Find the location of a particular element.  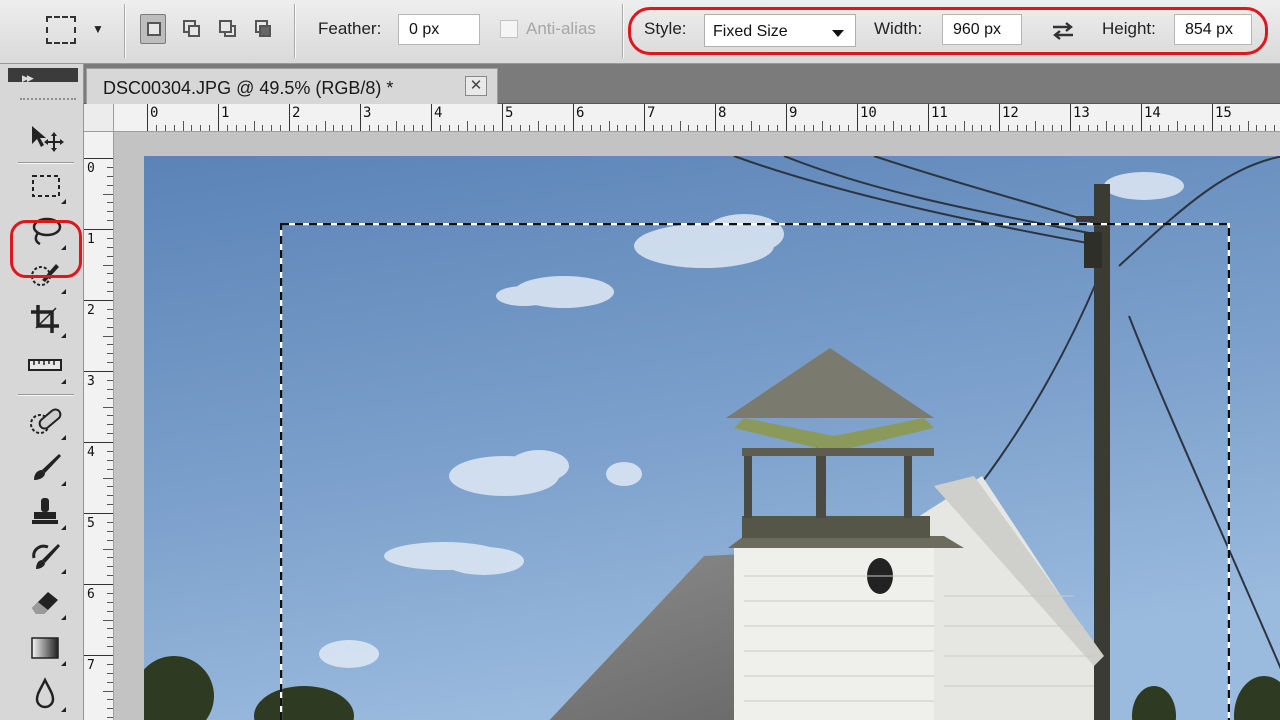

panel-grip is located at coordinates (48, 100).